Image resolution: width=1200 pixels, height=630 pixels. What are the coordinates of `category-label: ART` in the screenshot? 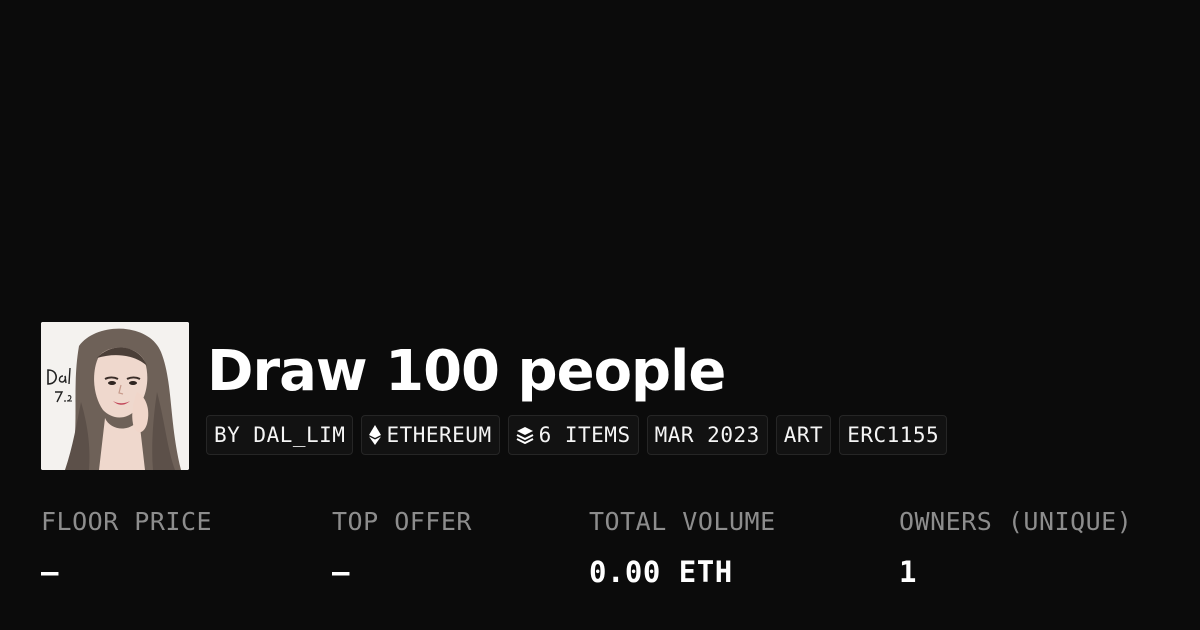 It's located at (803, 435).